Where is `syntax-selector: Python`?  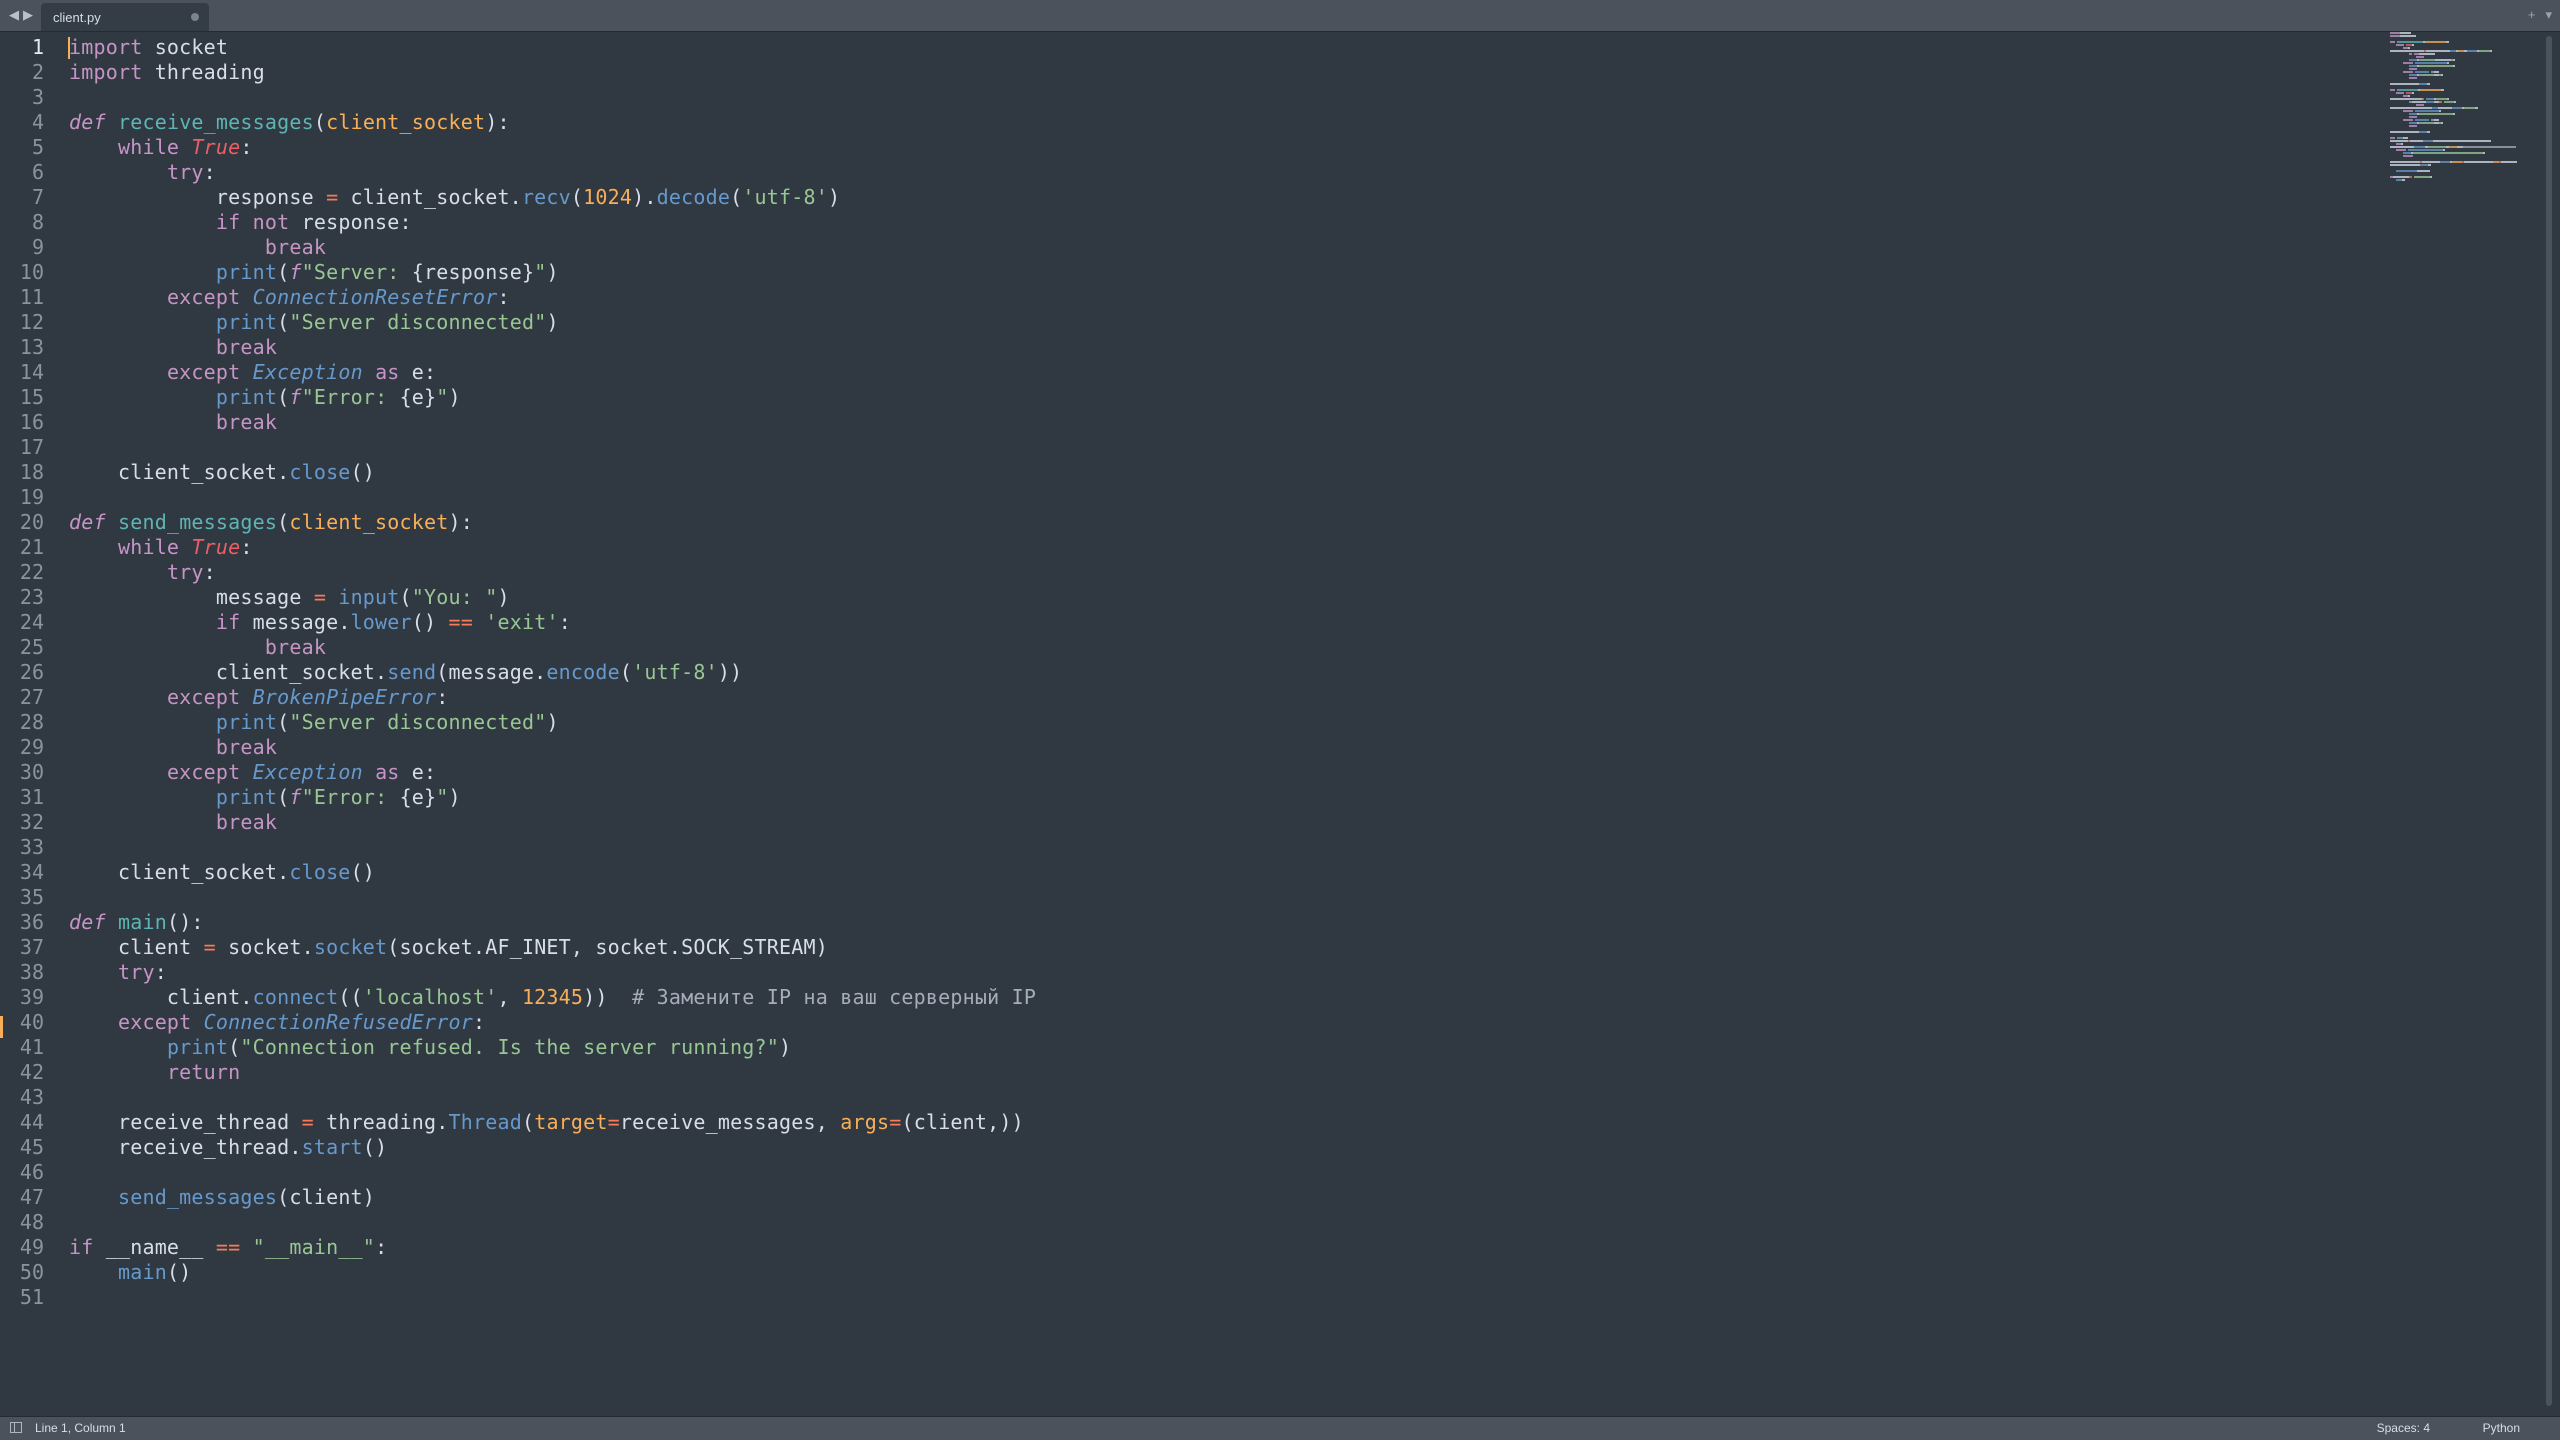
syntax-selector: Python is located at coordinates (2501, 1428).